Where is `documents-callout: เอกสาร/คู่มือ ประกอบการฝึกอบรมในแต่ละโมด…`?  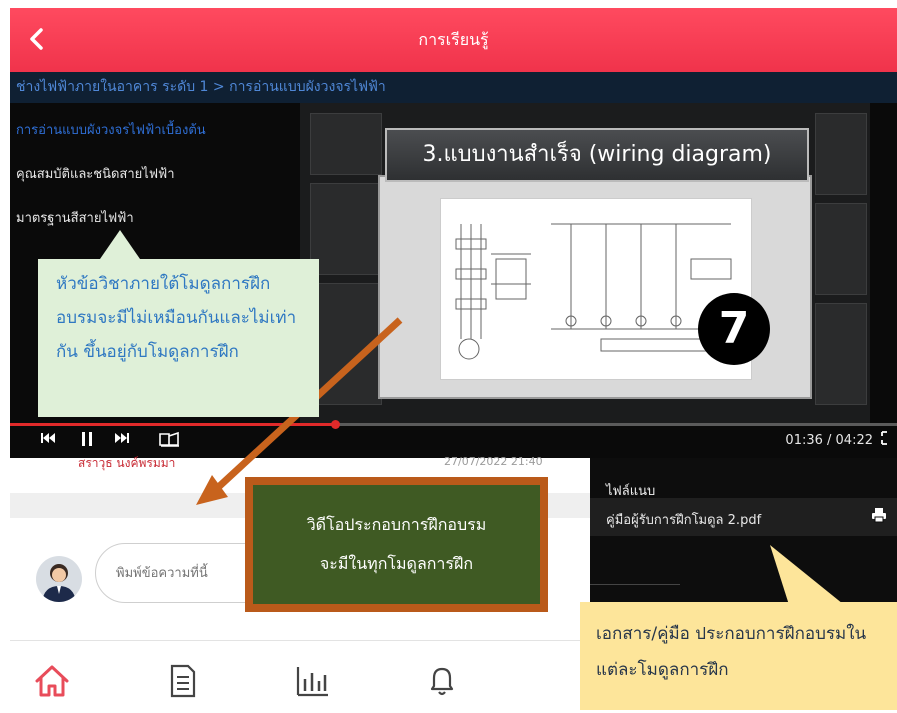 documents-callout: เอกสาร/คู่มือ ประกอบการฝึกอบรมในแต่ละโมด… is located at coordinates (738, 656).